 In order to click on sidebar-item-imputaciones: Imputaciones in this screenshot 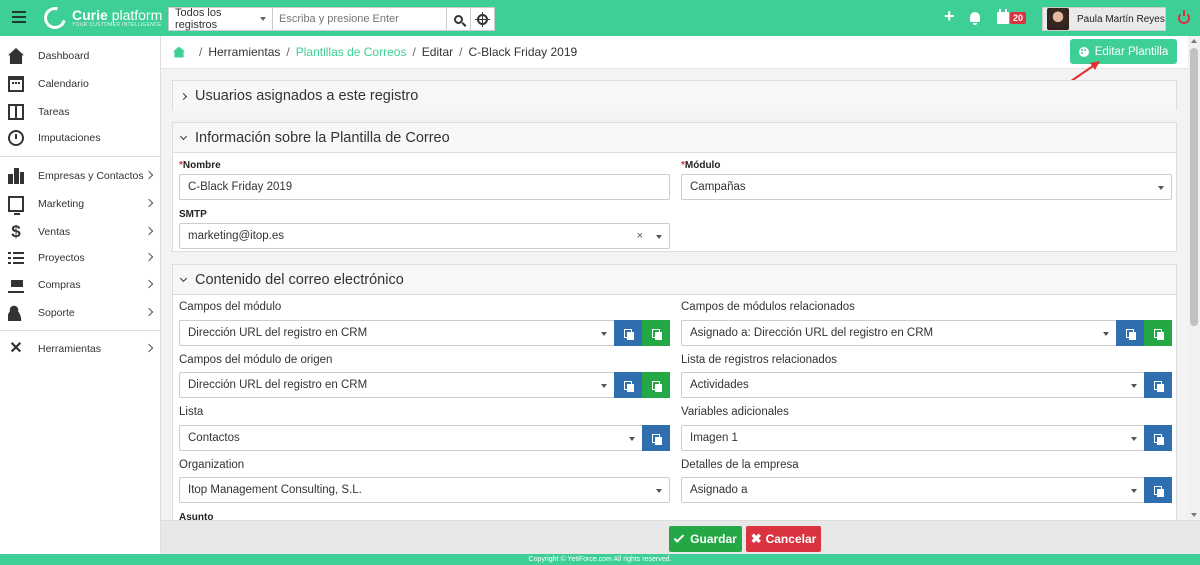, I will do `click(80, 138)`.